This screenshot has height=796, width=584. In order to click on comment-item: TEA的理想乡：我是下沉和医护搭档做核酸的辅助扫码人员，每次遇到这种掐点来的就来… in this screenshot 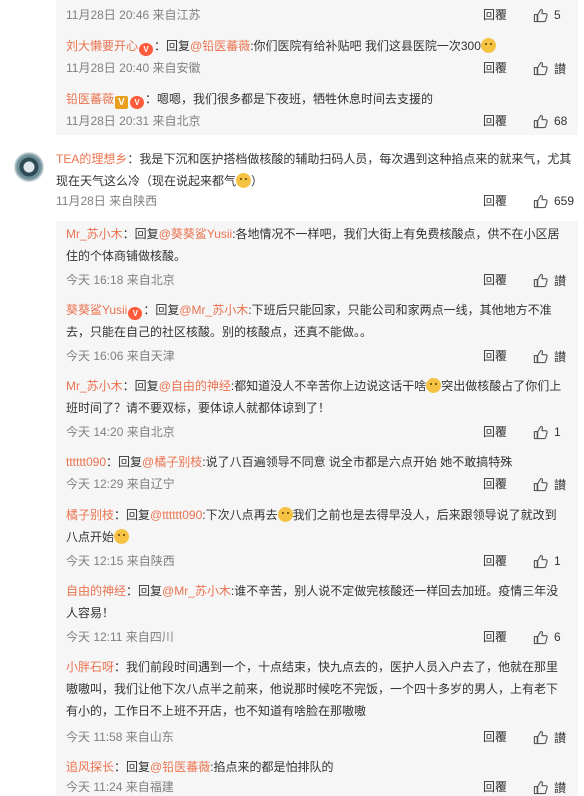, I will do `click(292, 180)`.